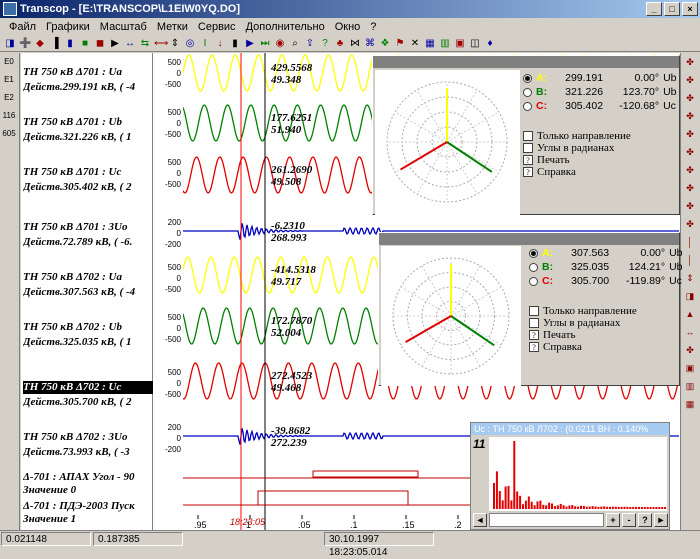 This screenshot has height=559, width=700. Describe the element at coordinates (690, 314) in the screenshot. I see `side-tool-icon: ▲` at that location.